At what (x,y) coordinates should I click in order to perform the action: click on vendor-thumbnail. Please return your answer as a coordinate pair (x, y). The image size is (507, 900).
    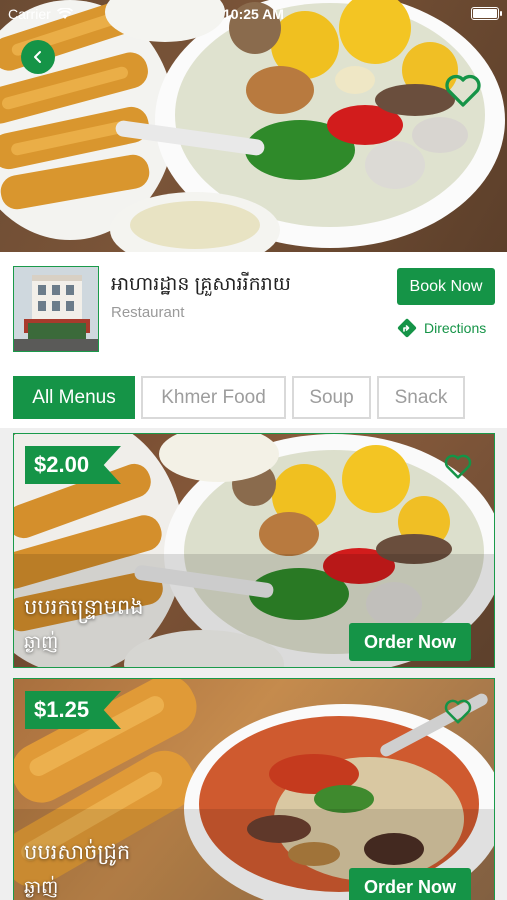
    Looking at the image, I should click on (56, 309).